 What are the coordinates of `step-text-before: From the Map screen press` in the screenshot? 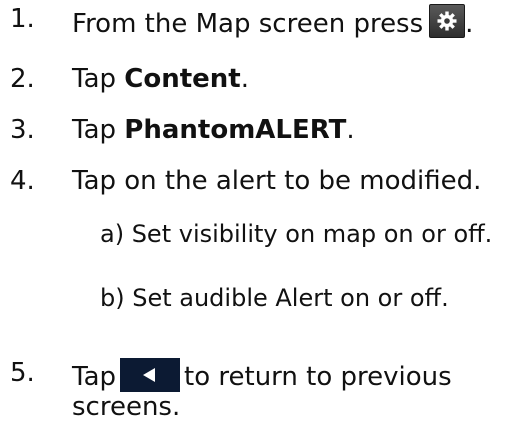 It's located at (248, 24).